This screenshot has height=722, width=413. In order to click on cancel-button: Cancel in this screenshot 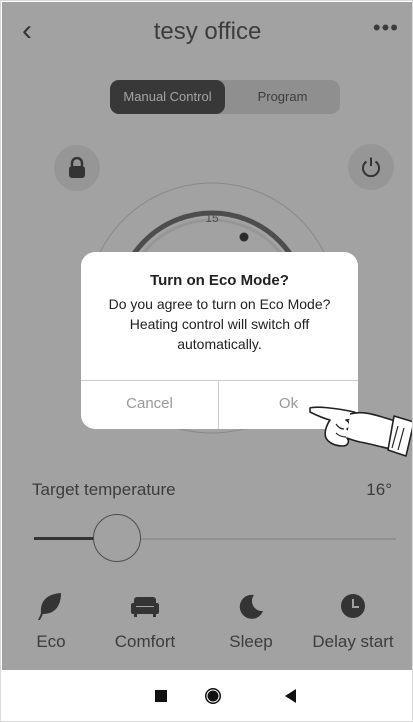, I will do `click(149, 405)`.